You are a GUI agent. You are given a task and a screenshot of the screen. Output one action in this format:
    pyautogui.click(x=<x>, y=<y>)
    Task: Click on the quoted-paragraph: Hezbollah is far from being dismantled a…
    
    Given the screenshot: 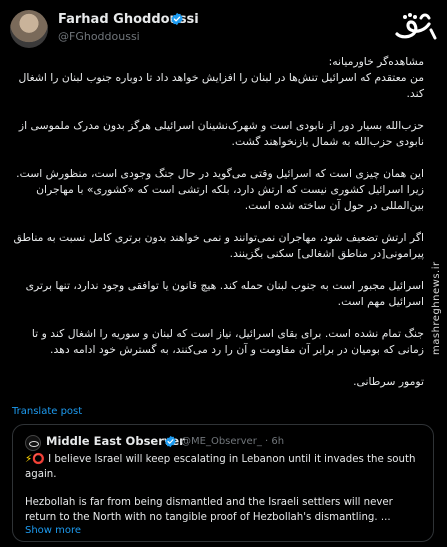 What is the action you would take?
    pyautogui.click(x=209, y=510)
    